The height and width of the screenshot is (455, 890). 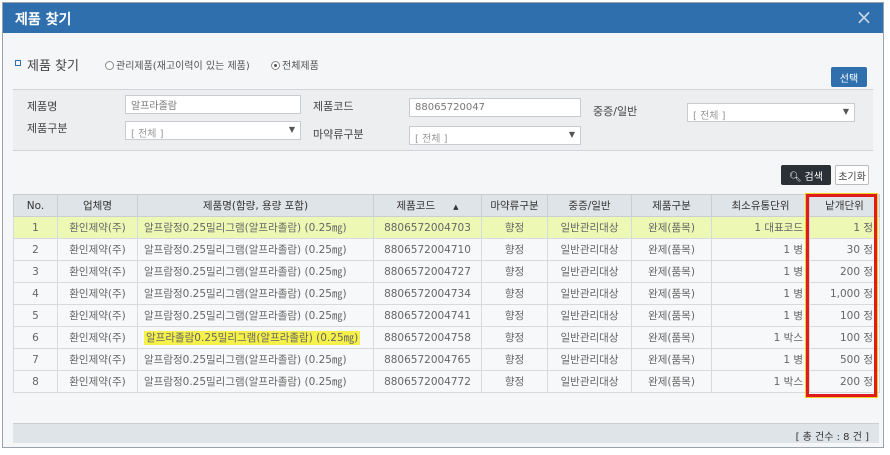 What do you see at coordinates (427, 249) in the screenshot?
I see `cell-product-code: 8806572004710` at bounding box center [427, 249].